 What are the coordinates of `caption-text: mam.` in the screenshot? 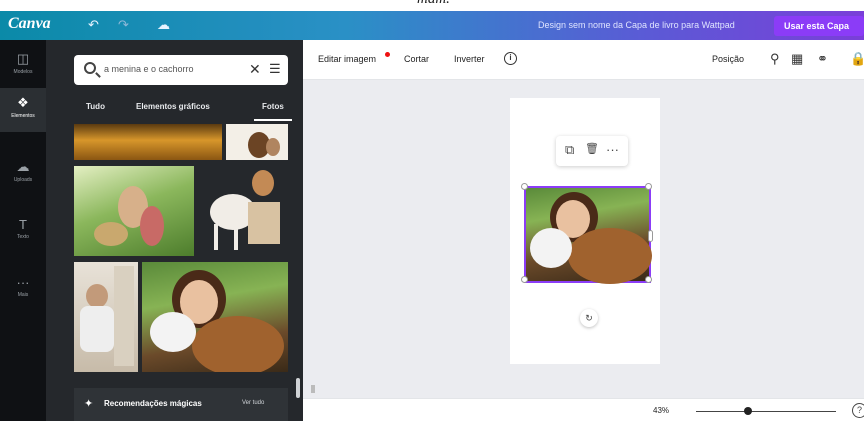 It's located at (433, 4).